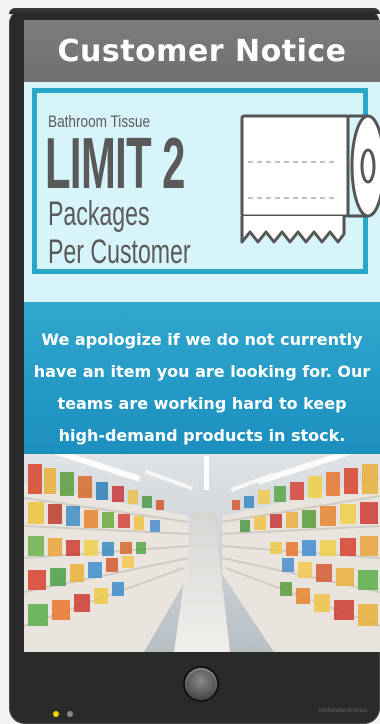 Image resolution: width=380 pixels, height=724 pixels. I want to click on limit-line-per-customer: Per Customer, so click(119, 252).